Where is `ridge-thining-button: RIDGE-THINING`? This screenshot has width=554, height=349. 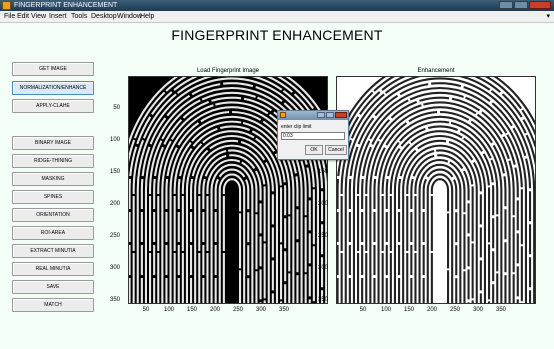
ridge-thining-button: RIDGE-THINING is located at coordinates (53, 161).